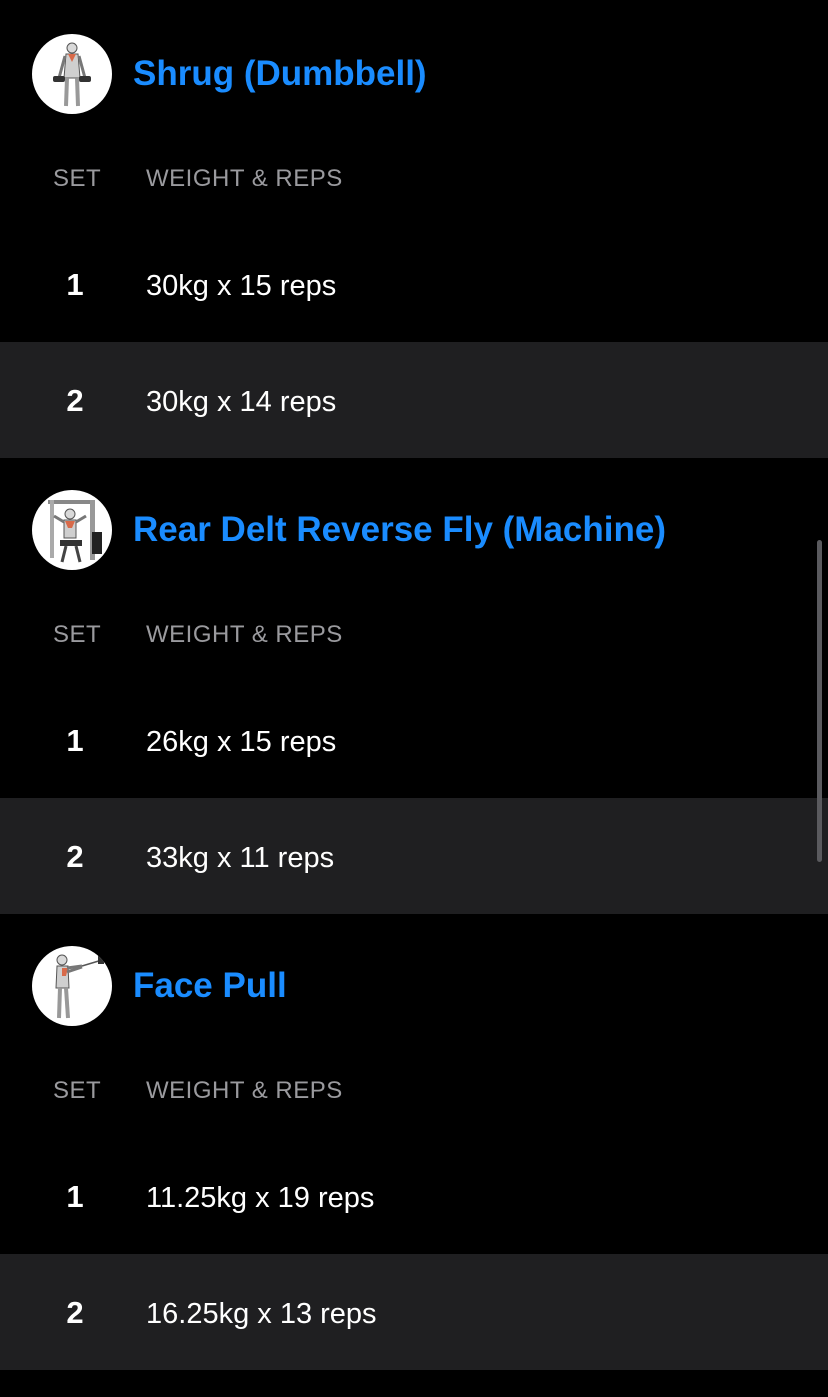 Image resolution: width=828 pixels, height=1397 pixels. I want to click on set-row: 1 26kg x 15 reps, so click(414, 740).